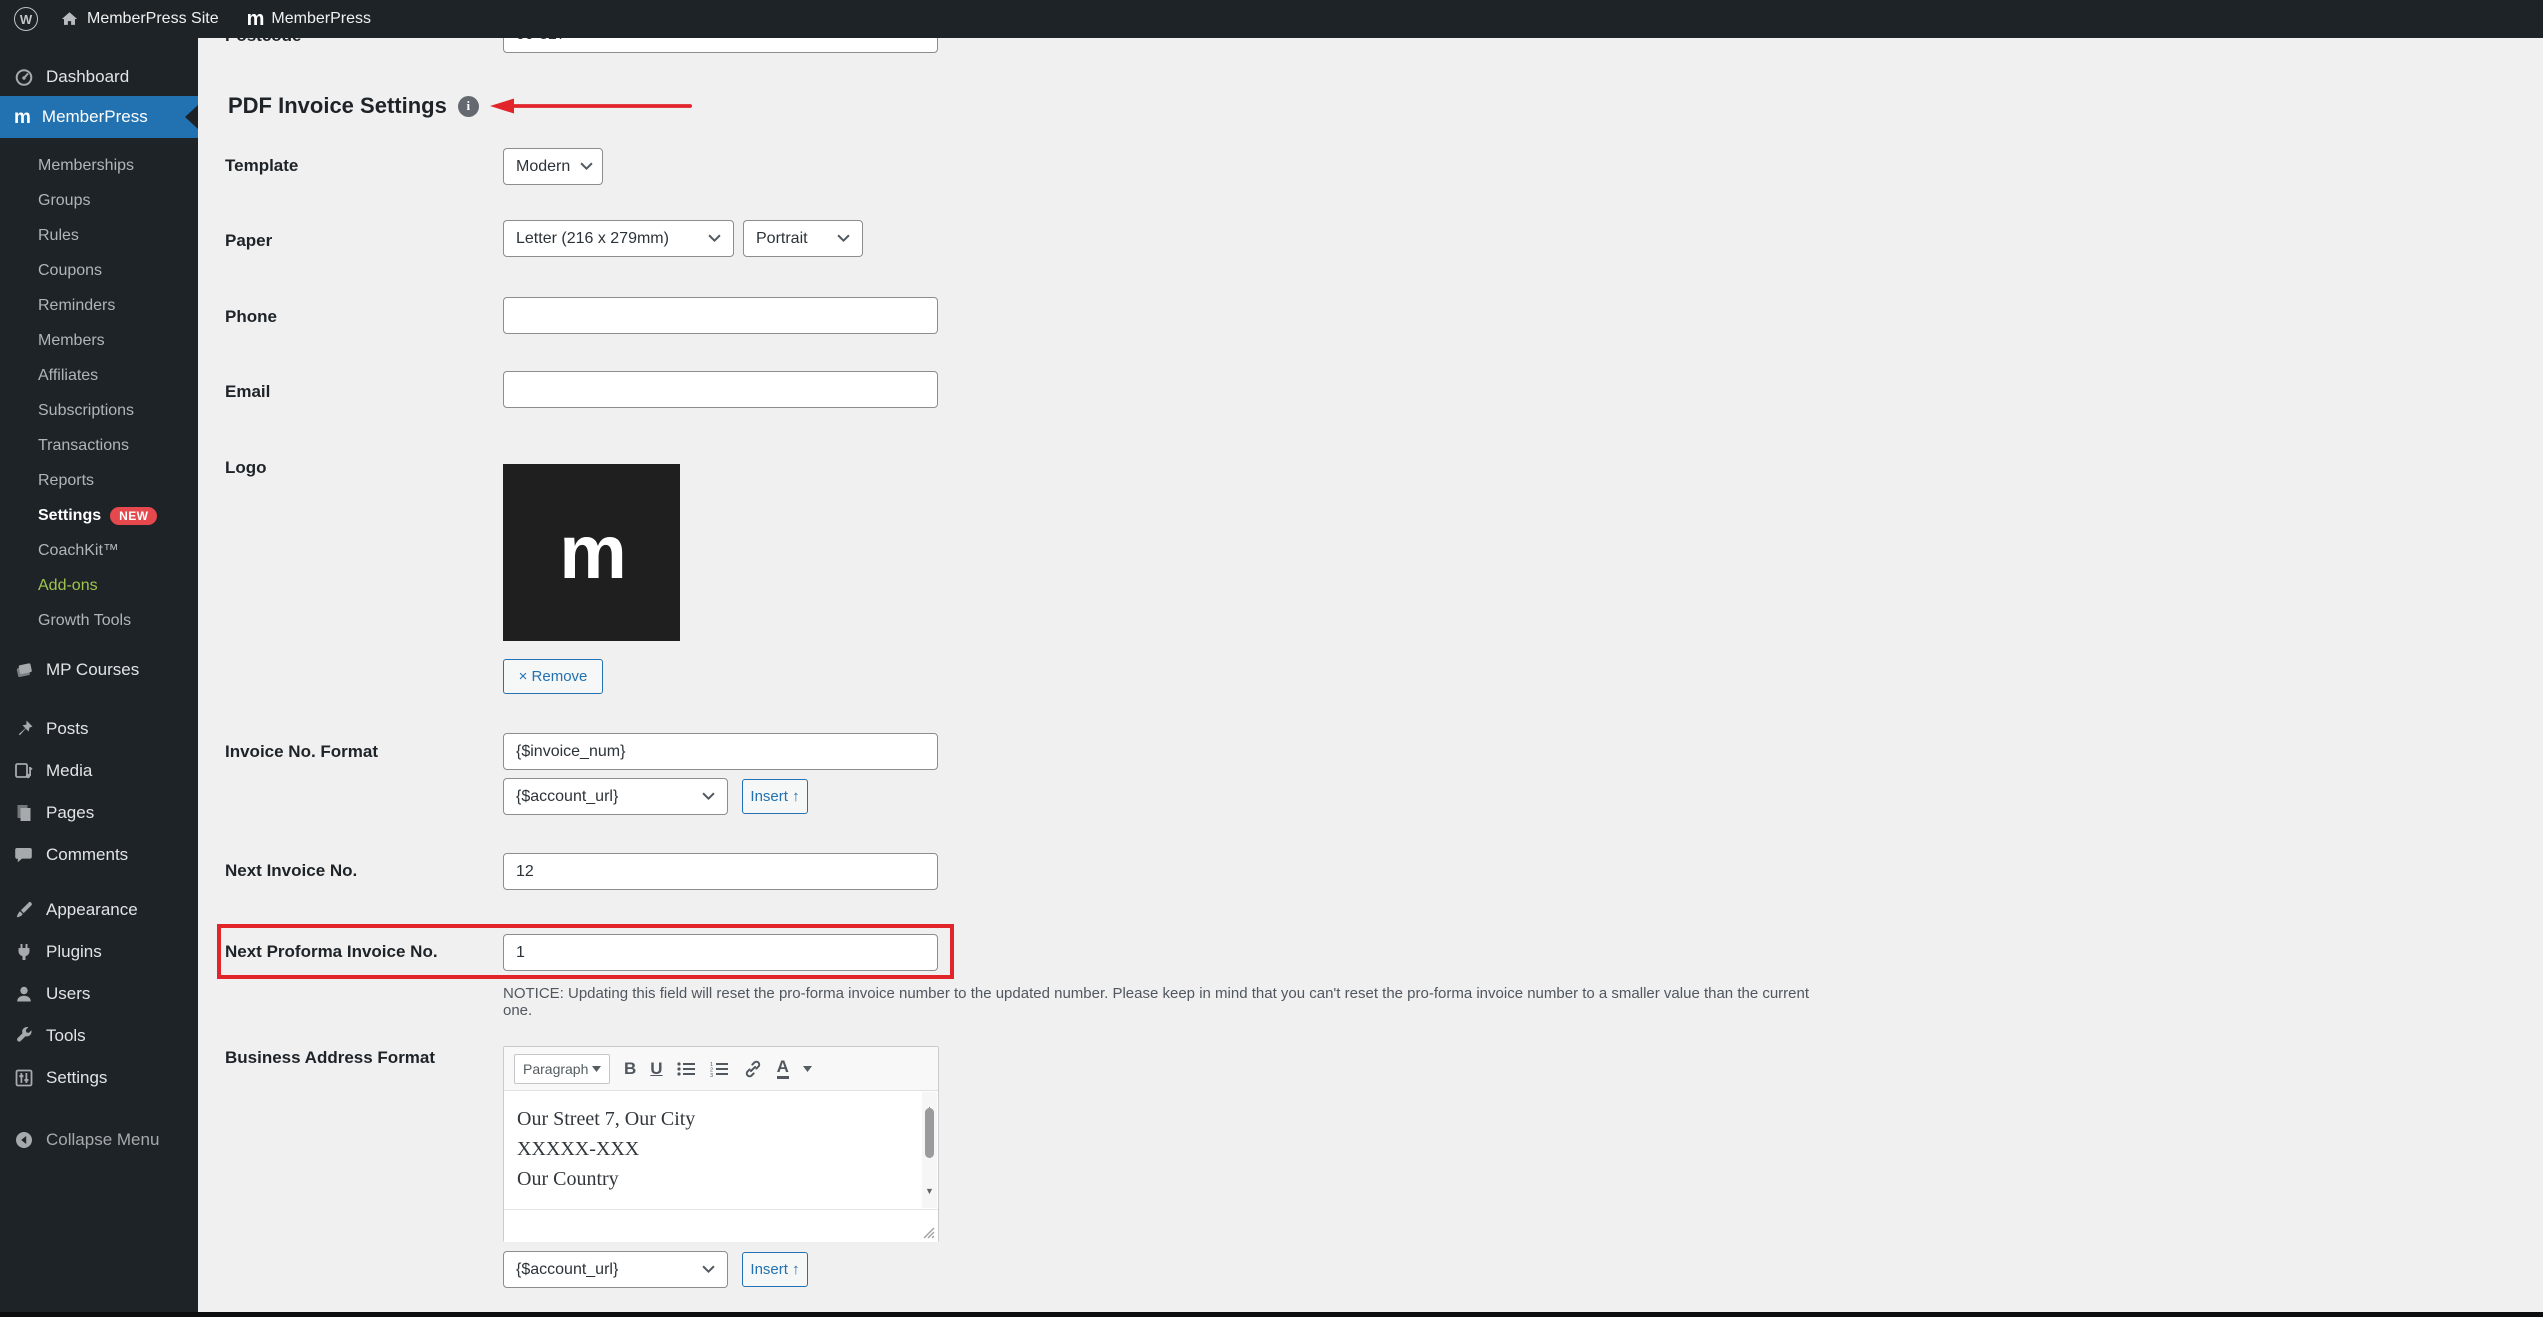 The height and width of the screenshot is (1317, 2543). Describe the element at coordinates (721, 1225) in the screenshot. I see `editor-statusbar` at that location.